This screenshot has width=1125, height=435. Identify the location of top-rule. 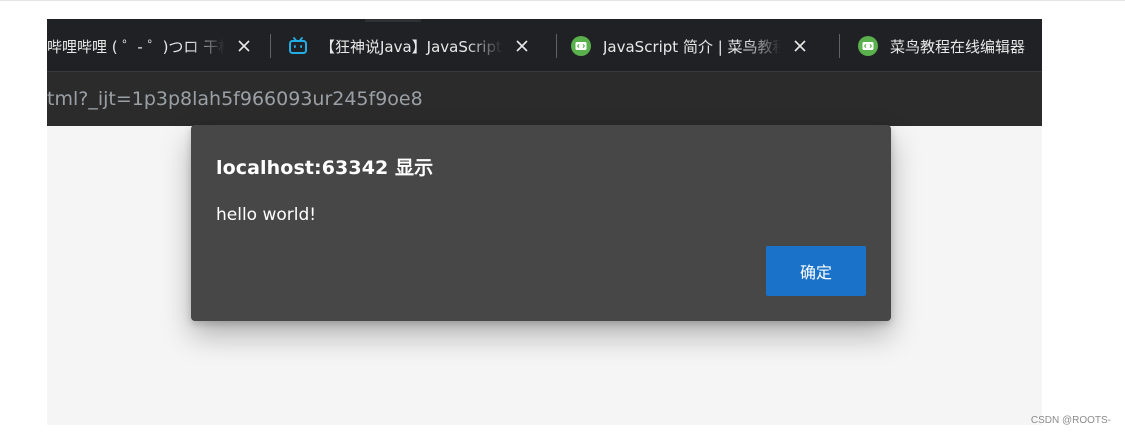
(562, 0).